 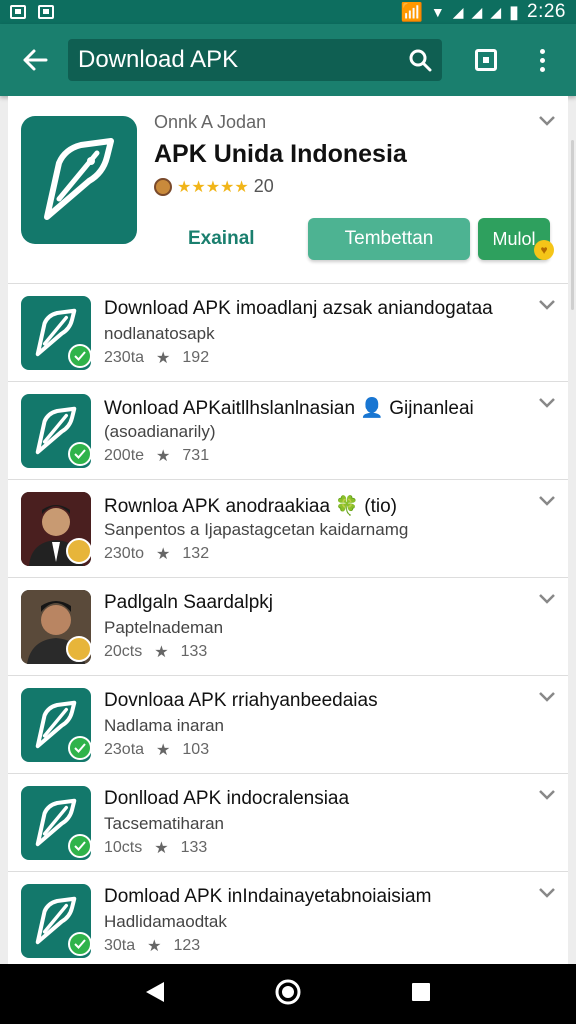 What do you see at coordinates (280, 154) in the screenshot?
I see `app-title: APK Unida Indonesia` at bounding box center [280, 154].